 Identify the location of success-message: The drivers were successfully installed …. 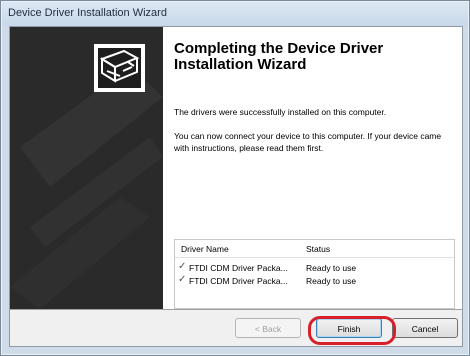
(280, 112).